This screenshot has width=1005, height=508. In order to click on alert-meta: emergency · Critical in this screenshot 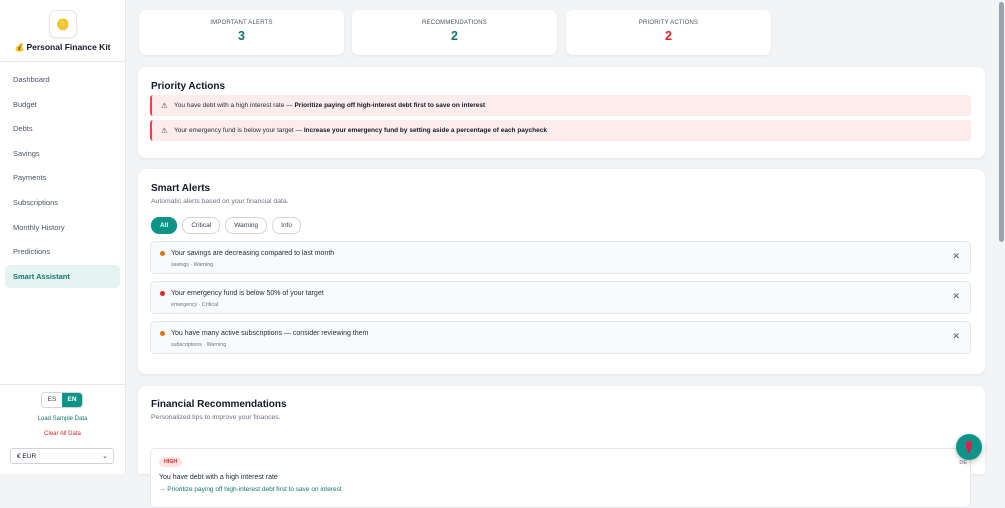, I will do `click(195, 305)`.